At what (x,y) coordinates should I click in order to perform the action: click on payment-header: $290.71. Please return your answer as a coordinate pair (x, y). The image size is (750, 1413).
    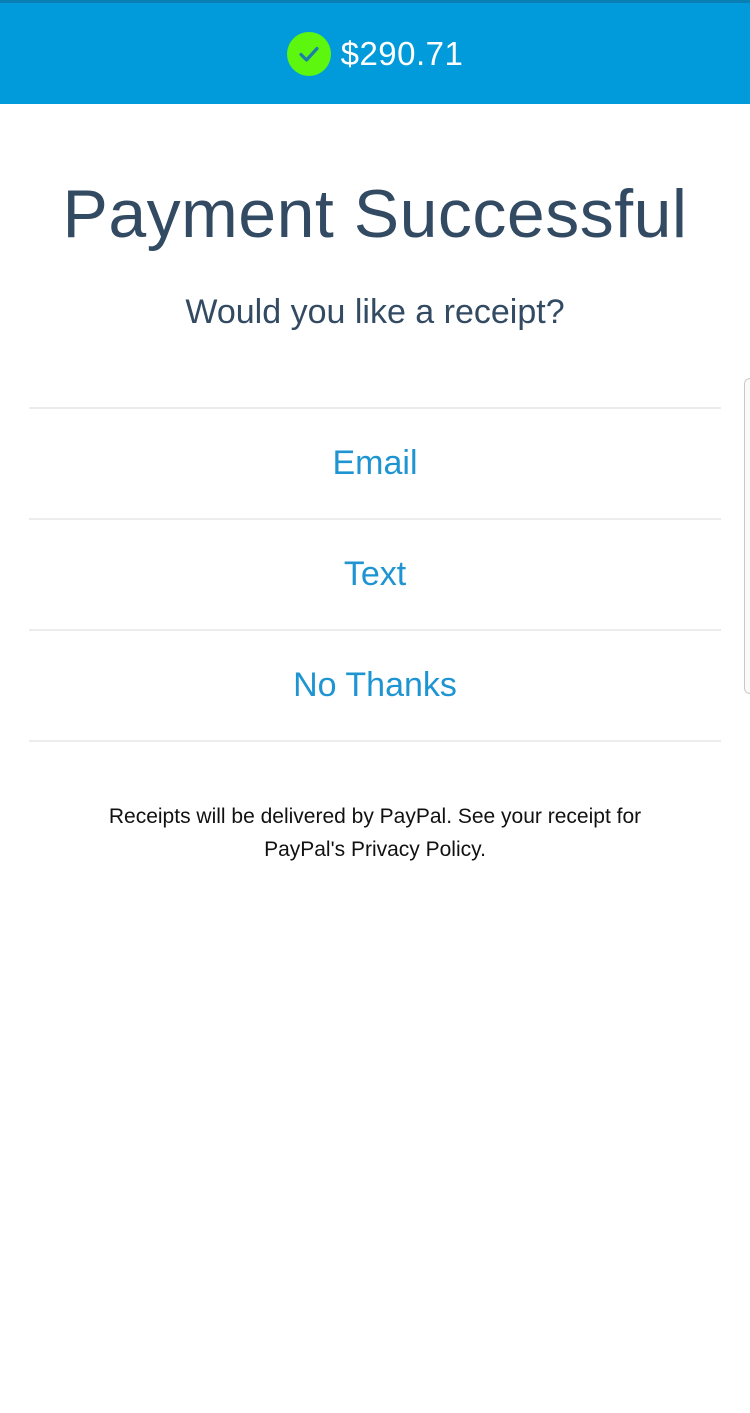
    Looking at the image, I should click on (375, 52).